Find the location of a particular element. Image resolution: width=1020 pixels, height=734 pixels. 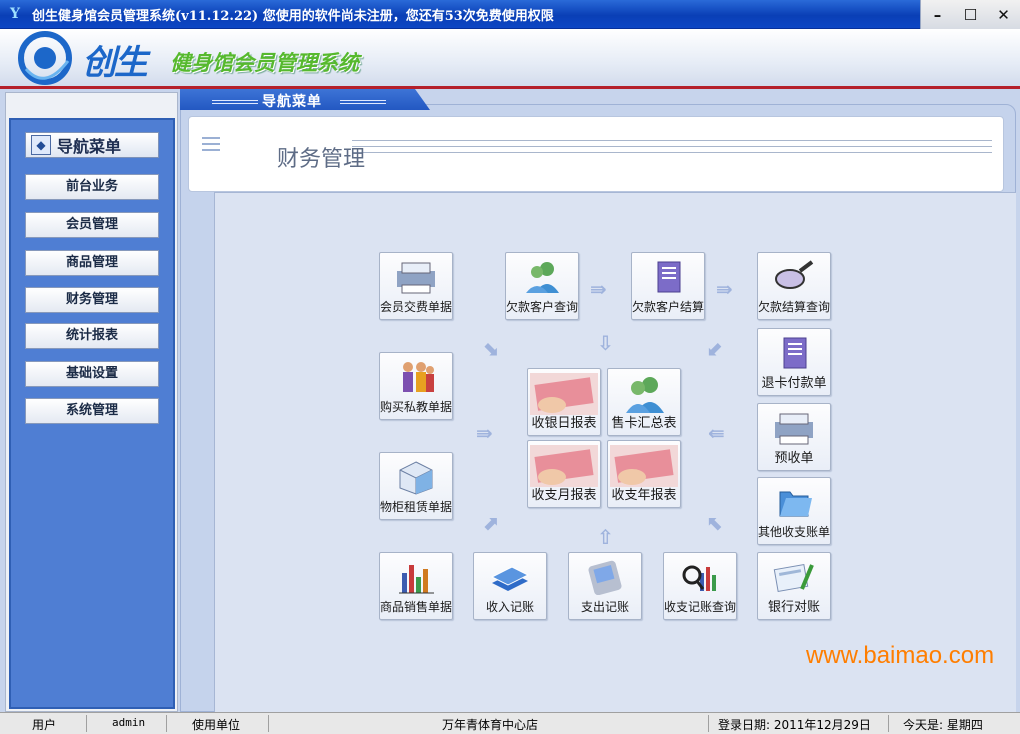

tile-label: 会员交费单据 is located at coordinates (416, 307).